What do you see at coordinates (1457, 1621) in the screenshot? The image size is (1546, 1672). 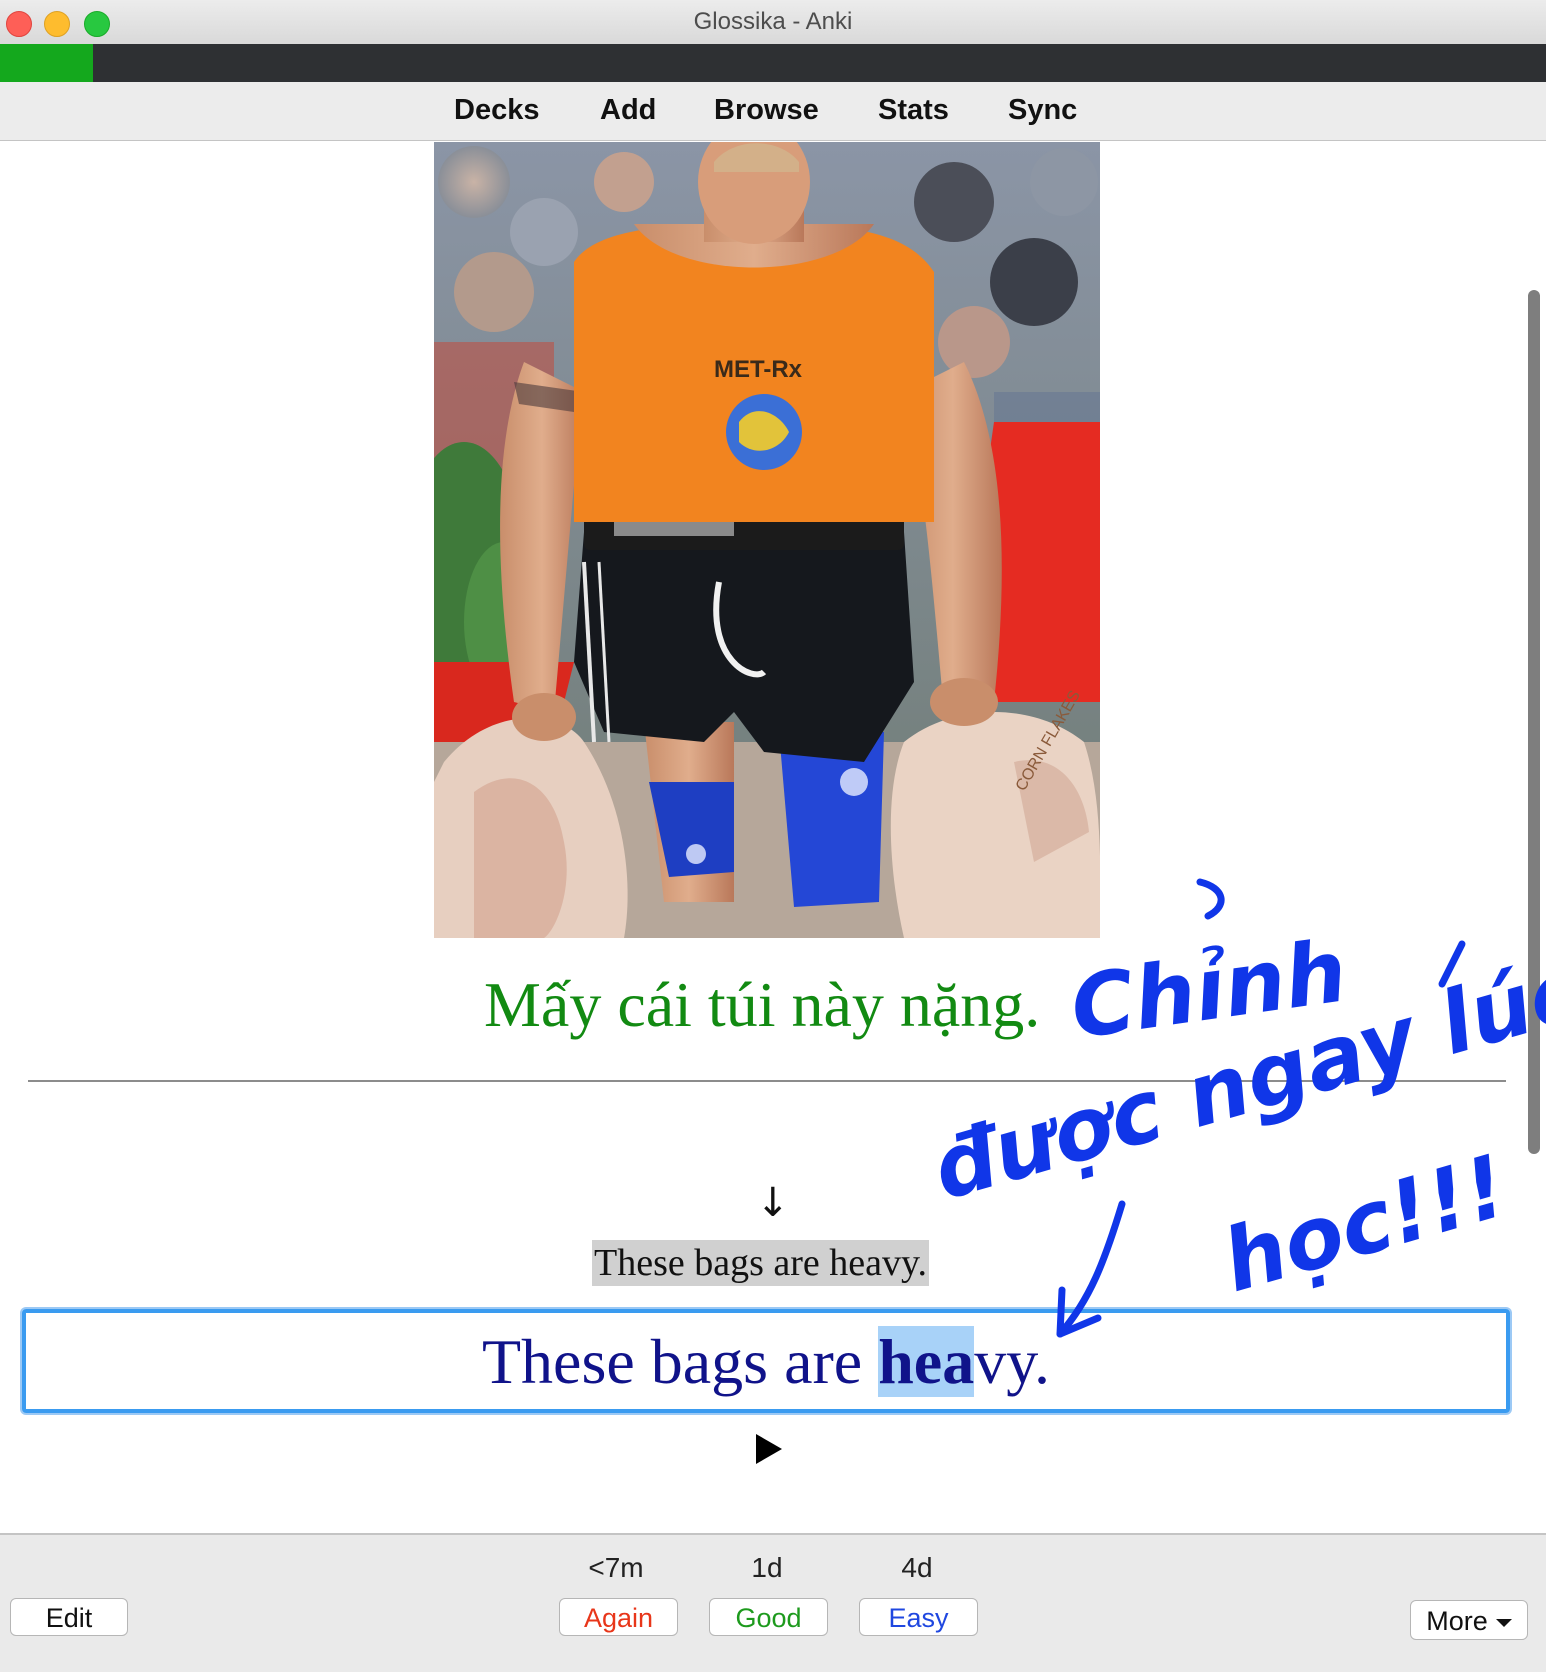 I see `more-button-label: More` at bounding box center [1457, 1621].